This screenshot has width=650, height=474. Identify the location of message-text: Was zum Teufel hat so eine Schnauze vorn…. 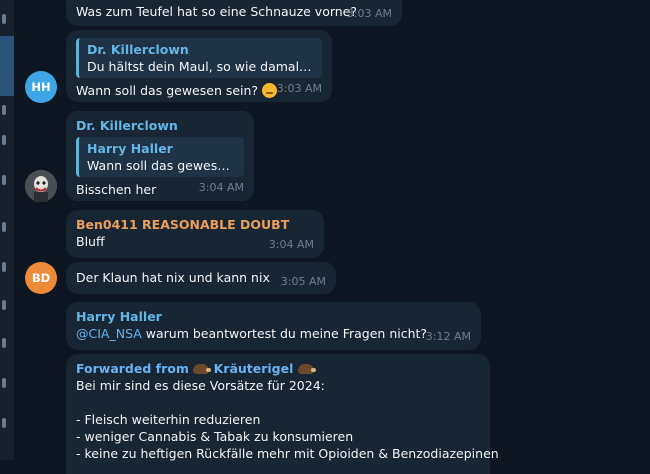
(217, 11).